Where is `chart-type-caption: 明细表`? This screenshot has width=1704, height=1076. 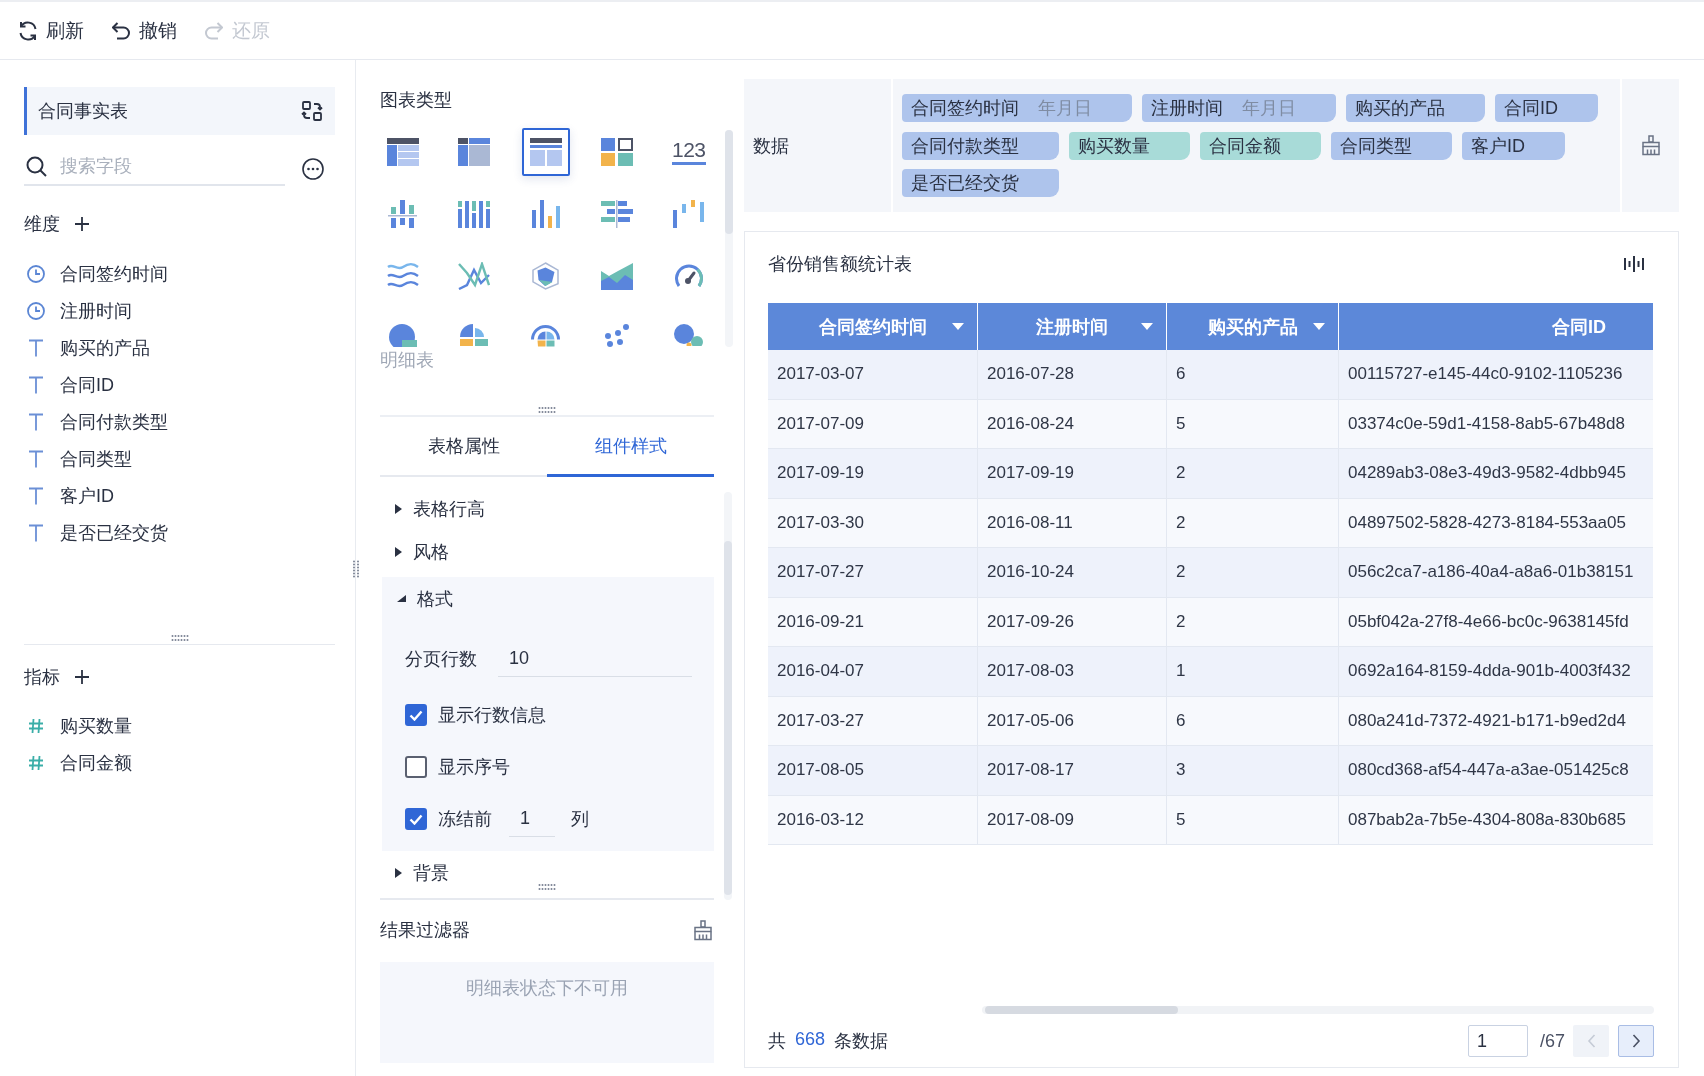 chart-type-caption: 明细表 is located at coordinates (407, 360).